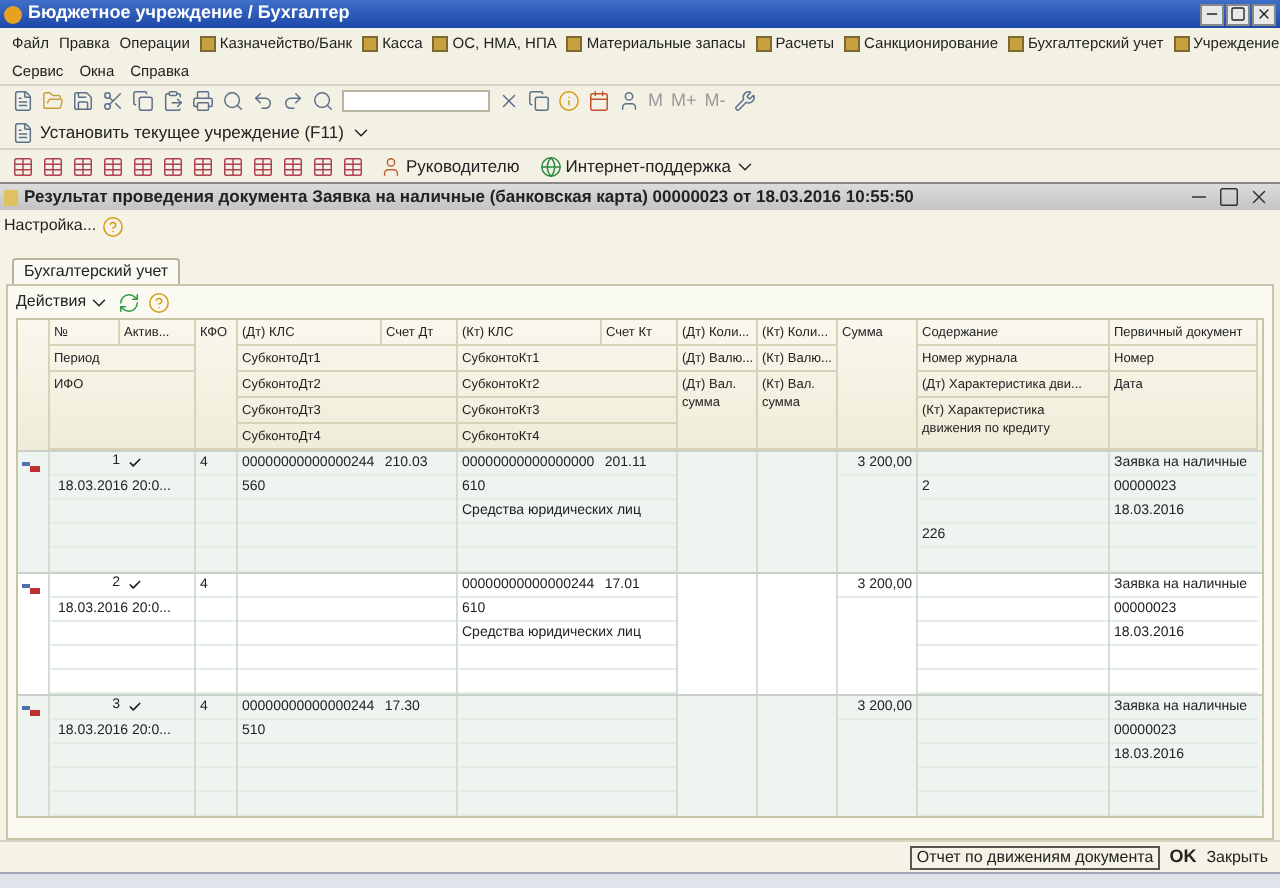  Describe the element at coordinates (1212, 14) in the screenshot. I see `minimize-button` at that location.